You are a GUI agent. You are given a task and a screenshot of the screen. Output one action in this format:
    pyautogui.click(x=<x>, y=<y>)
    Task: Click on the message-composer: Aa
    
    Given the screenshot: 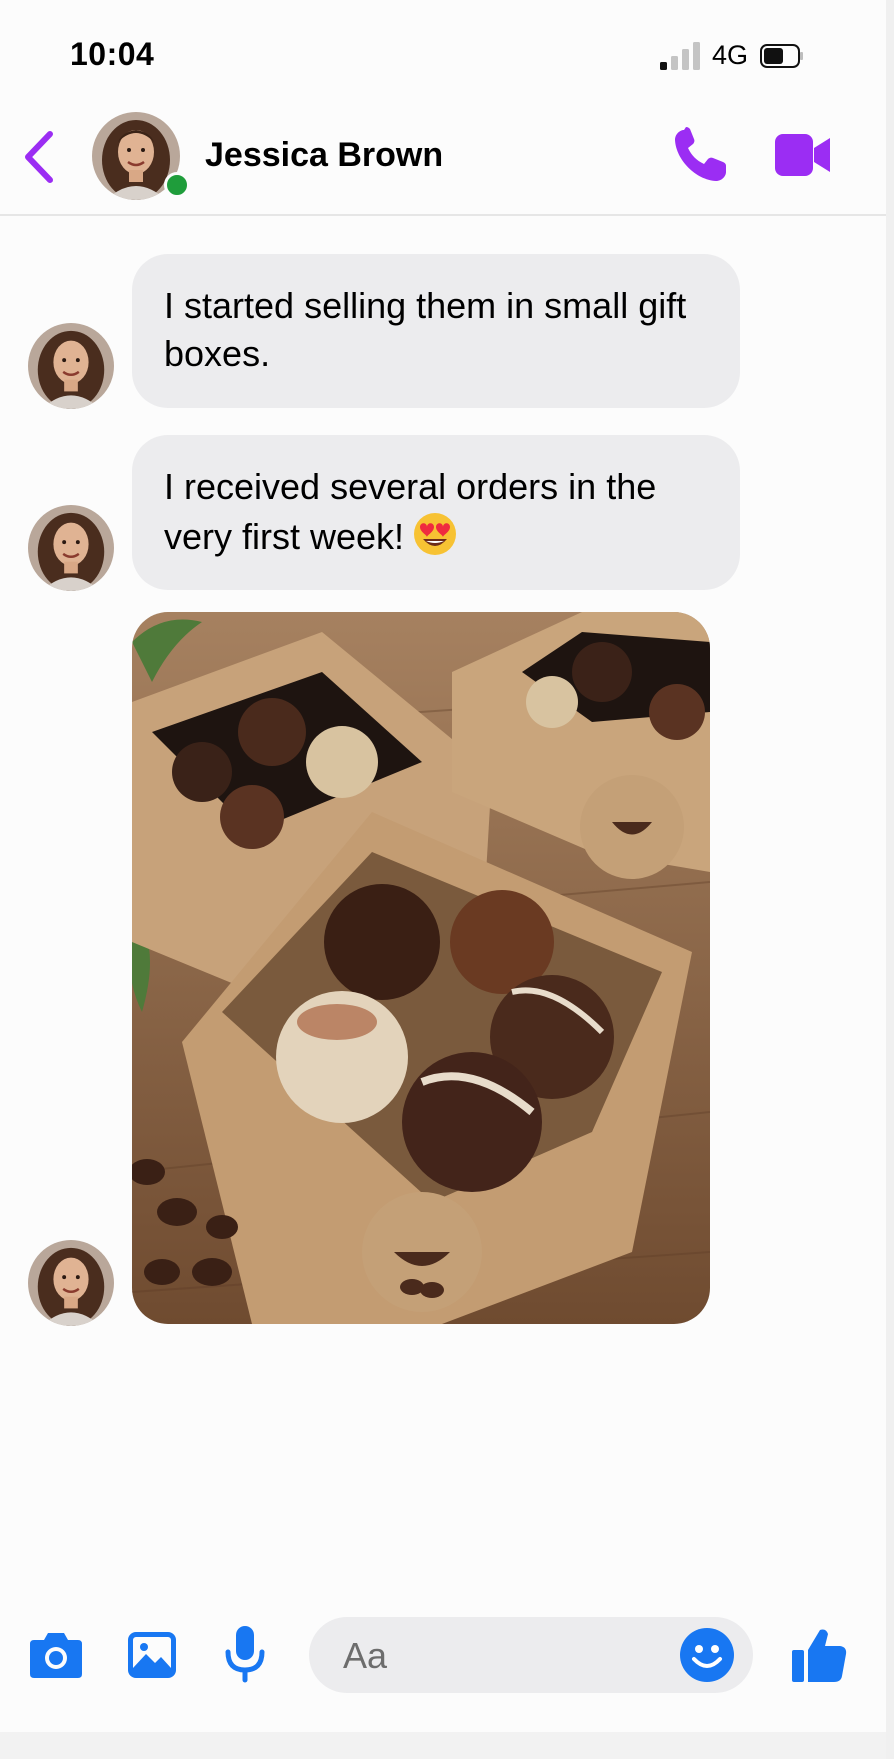 What is the action you would take?
    pyautogui.click(x=443, y=1655)
    